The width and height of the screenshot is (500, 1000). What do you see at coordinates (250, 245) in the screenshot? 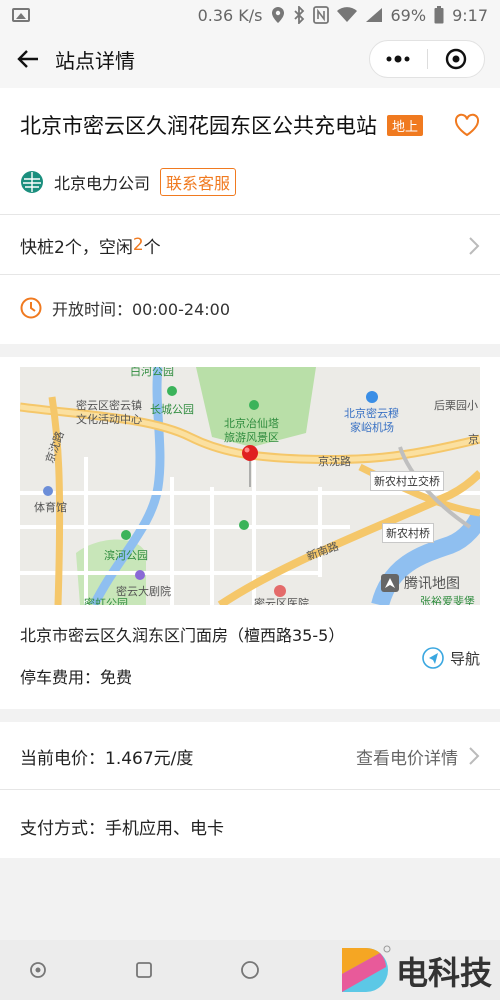
I see `pile-status-row: 快桩2个，空闲 2 个` at bounding box center [250, 245].